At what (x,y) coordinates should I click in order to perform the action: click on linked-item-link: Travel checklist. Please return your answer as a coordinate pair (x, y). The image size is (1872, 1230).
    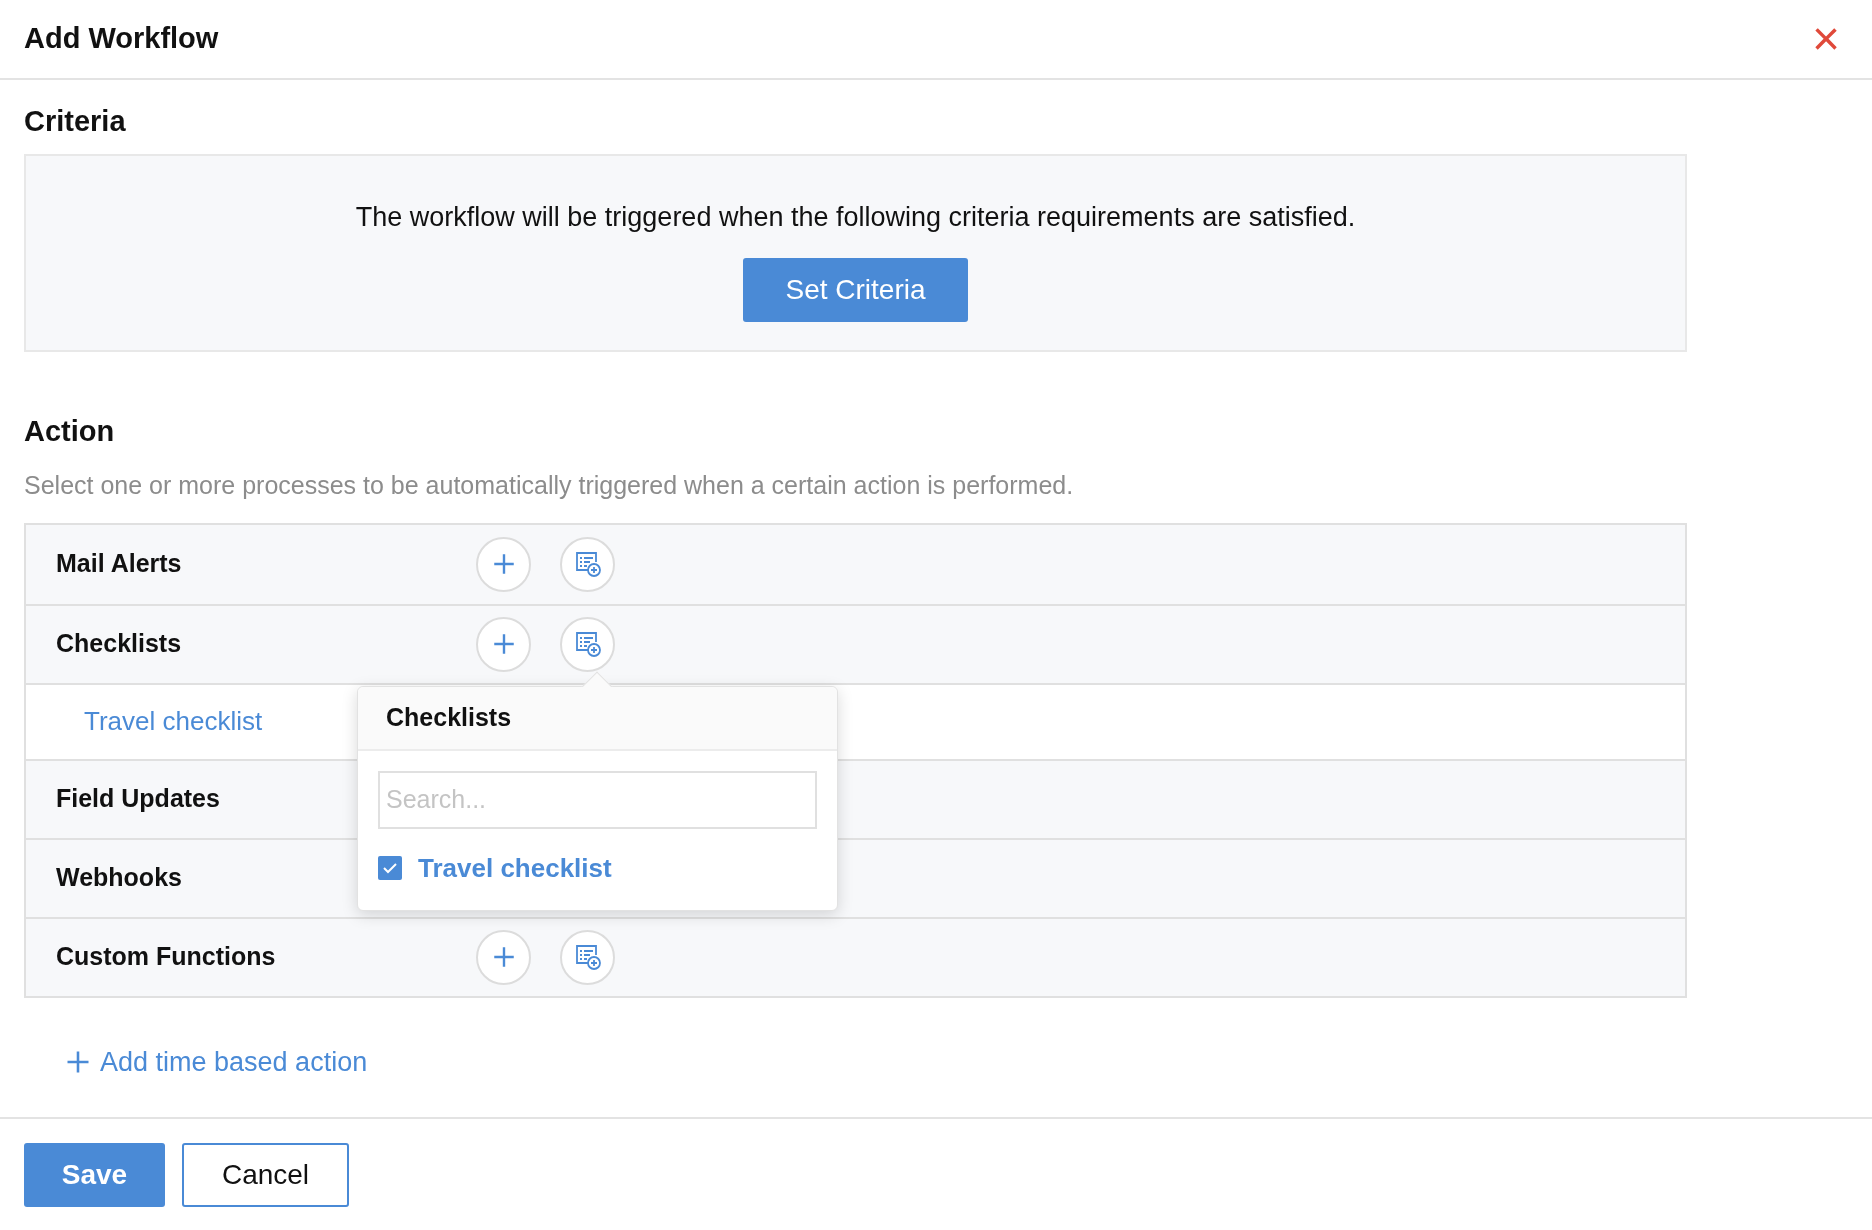
    Looking at the image, I should click on (173, 721).